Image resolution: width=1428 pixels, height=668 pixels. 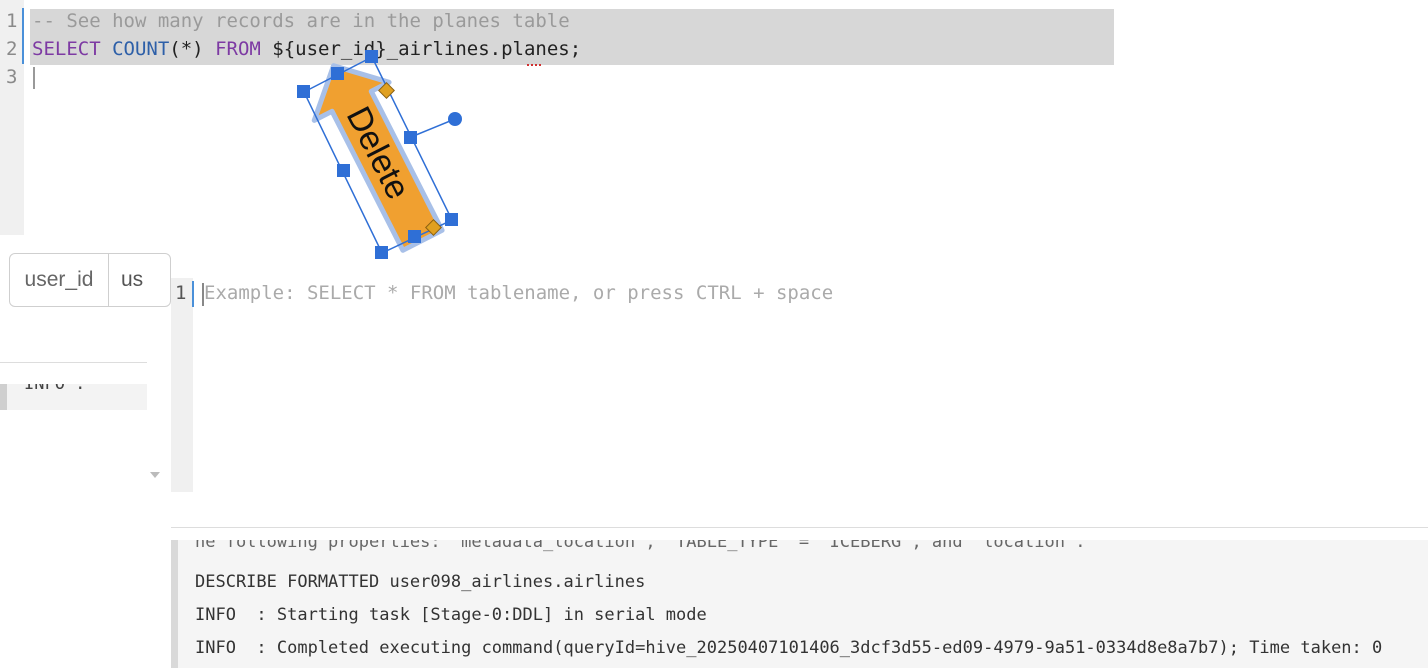 What do you see at coordinates (433, 128) in the screenshot?
I see `rotate-handle-line` at bounding box center [433, 128].